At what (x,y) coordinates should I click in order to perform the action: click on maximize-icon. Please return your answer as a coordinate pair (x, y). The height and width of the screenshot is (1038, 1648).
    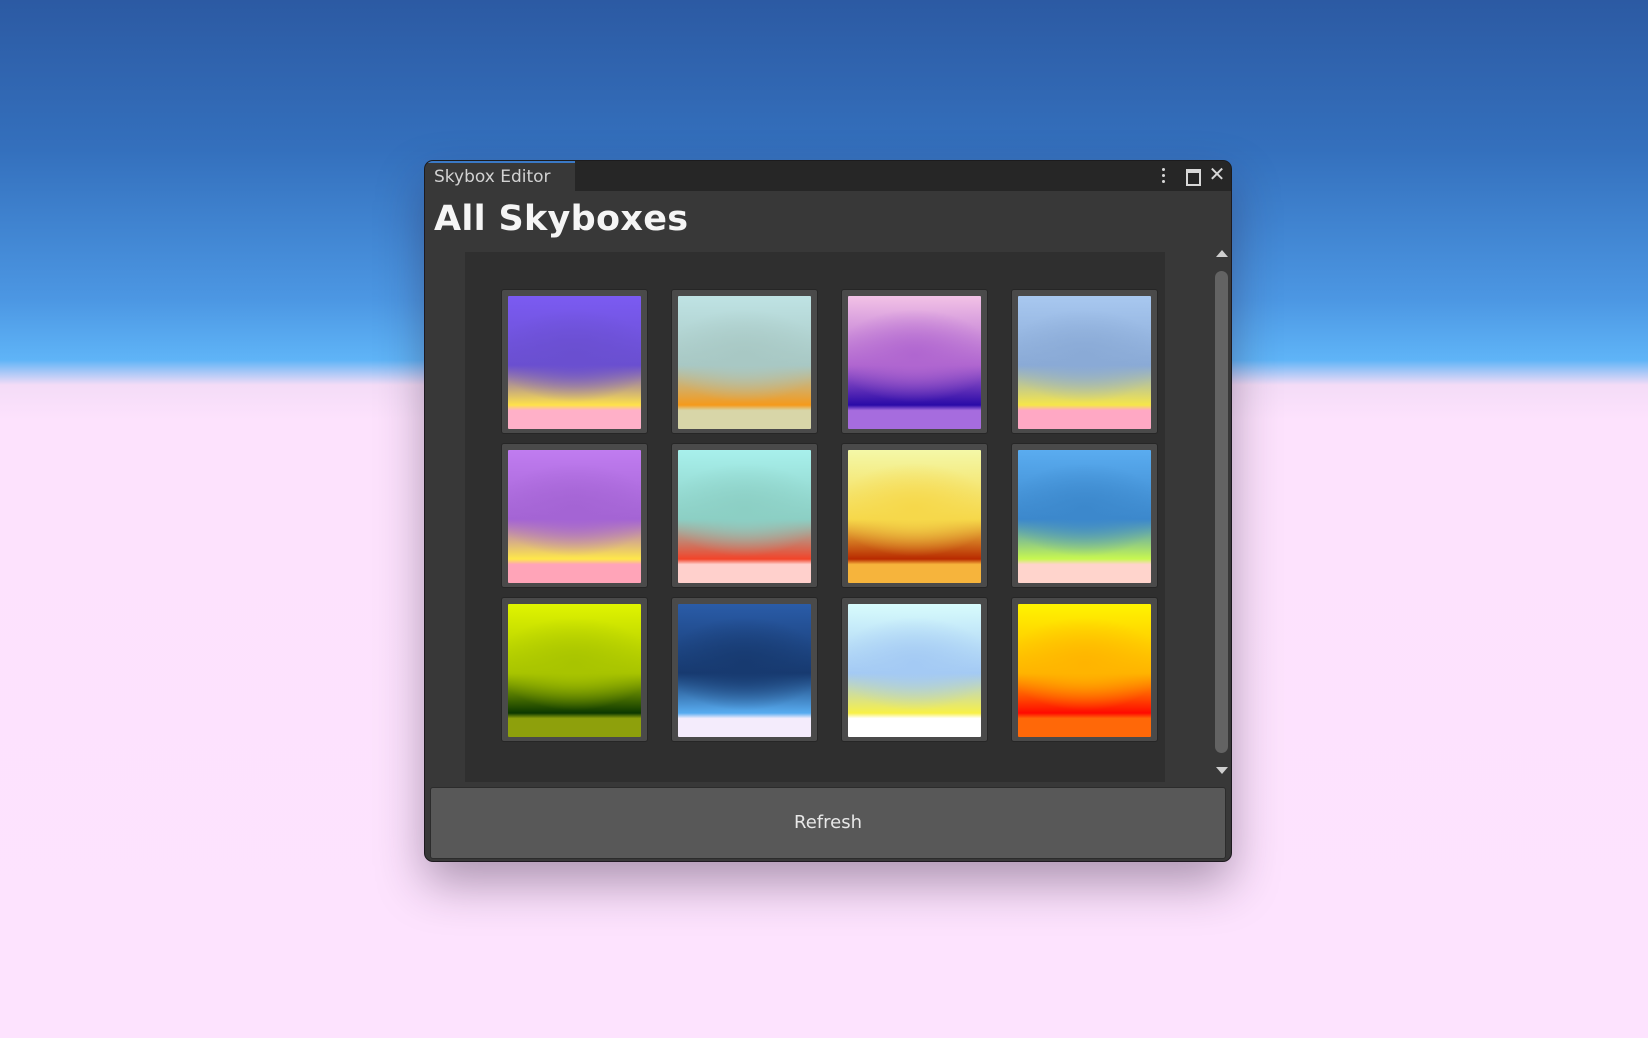
    Looking at the image, I should click on (1193, 176).